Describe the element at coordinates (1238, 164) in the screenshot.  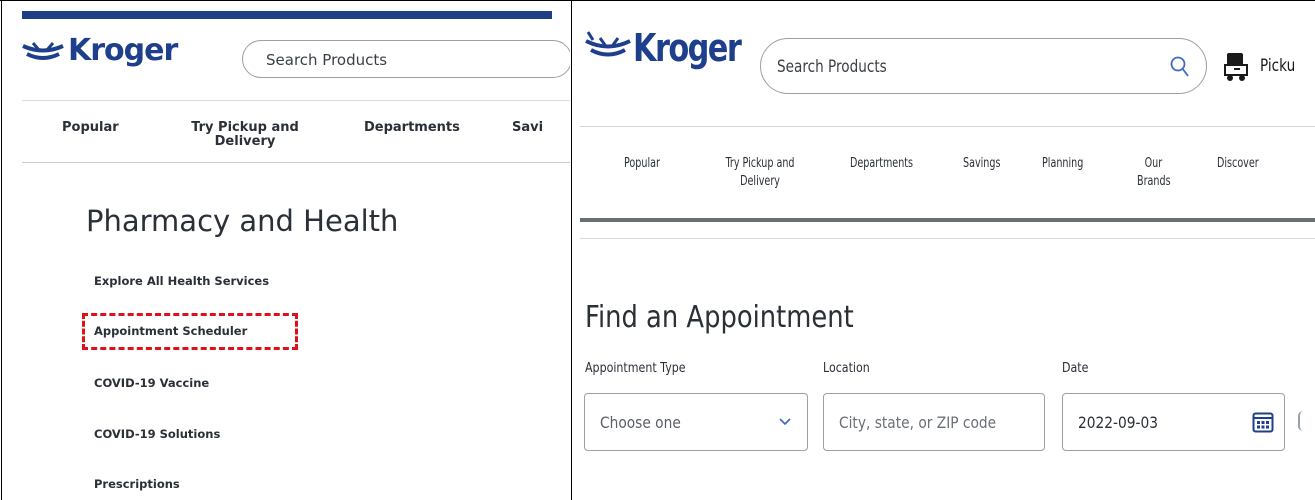
I see `nav-discover-right: Discover` at that location.